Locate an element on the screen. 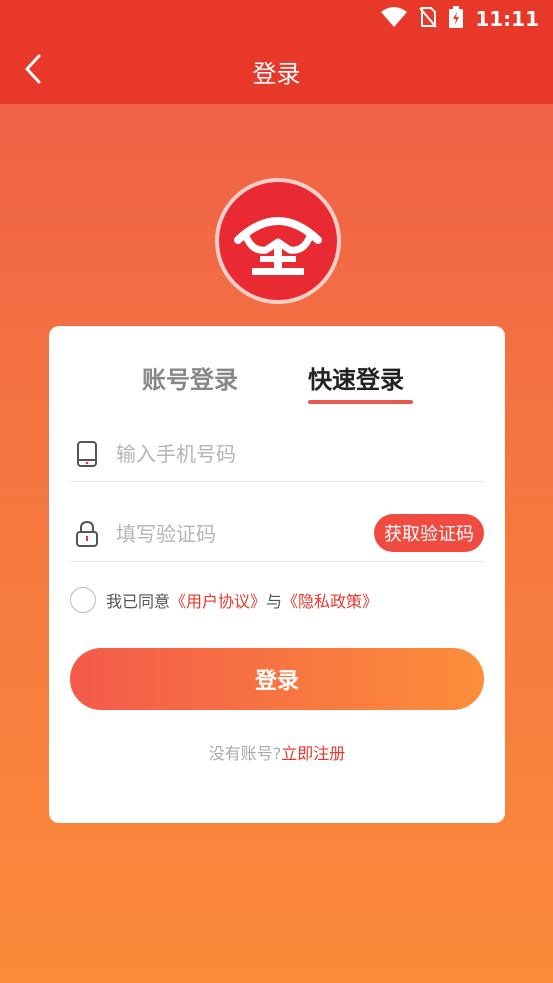 The image size is (553, 983). agreement-checkbox is located at coordinates (83, 600).